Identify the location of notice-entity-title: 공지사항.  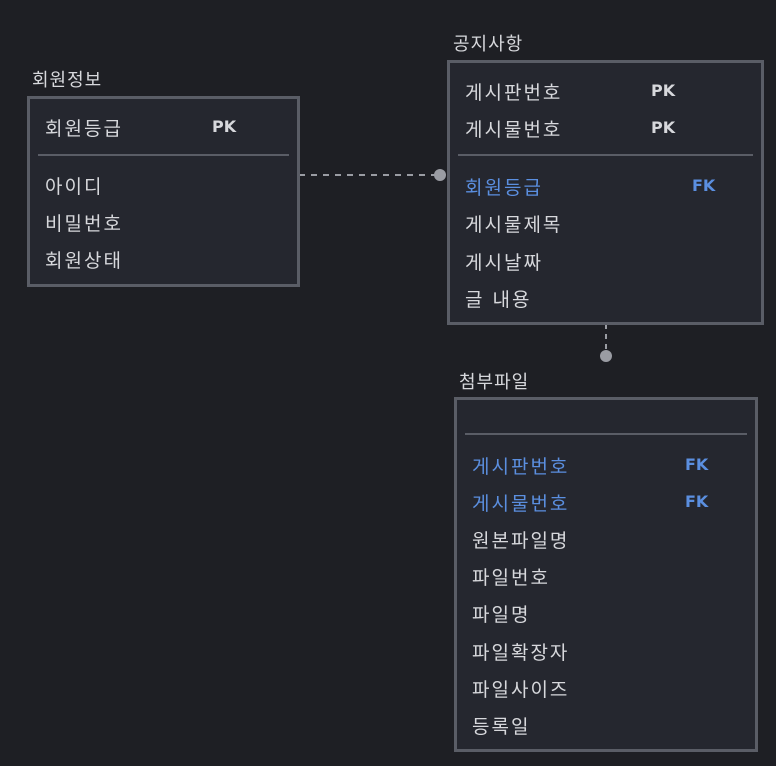
(488, 44).